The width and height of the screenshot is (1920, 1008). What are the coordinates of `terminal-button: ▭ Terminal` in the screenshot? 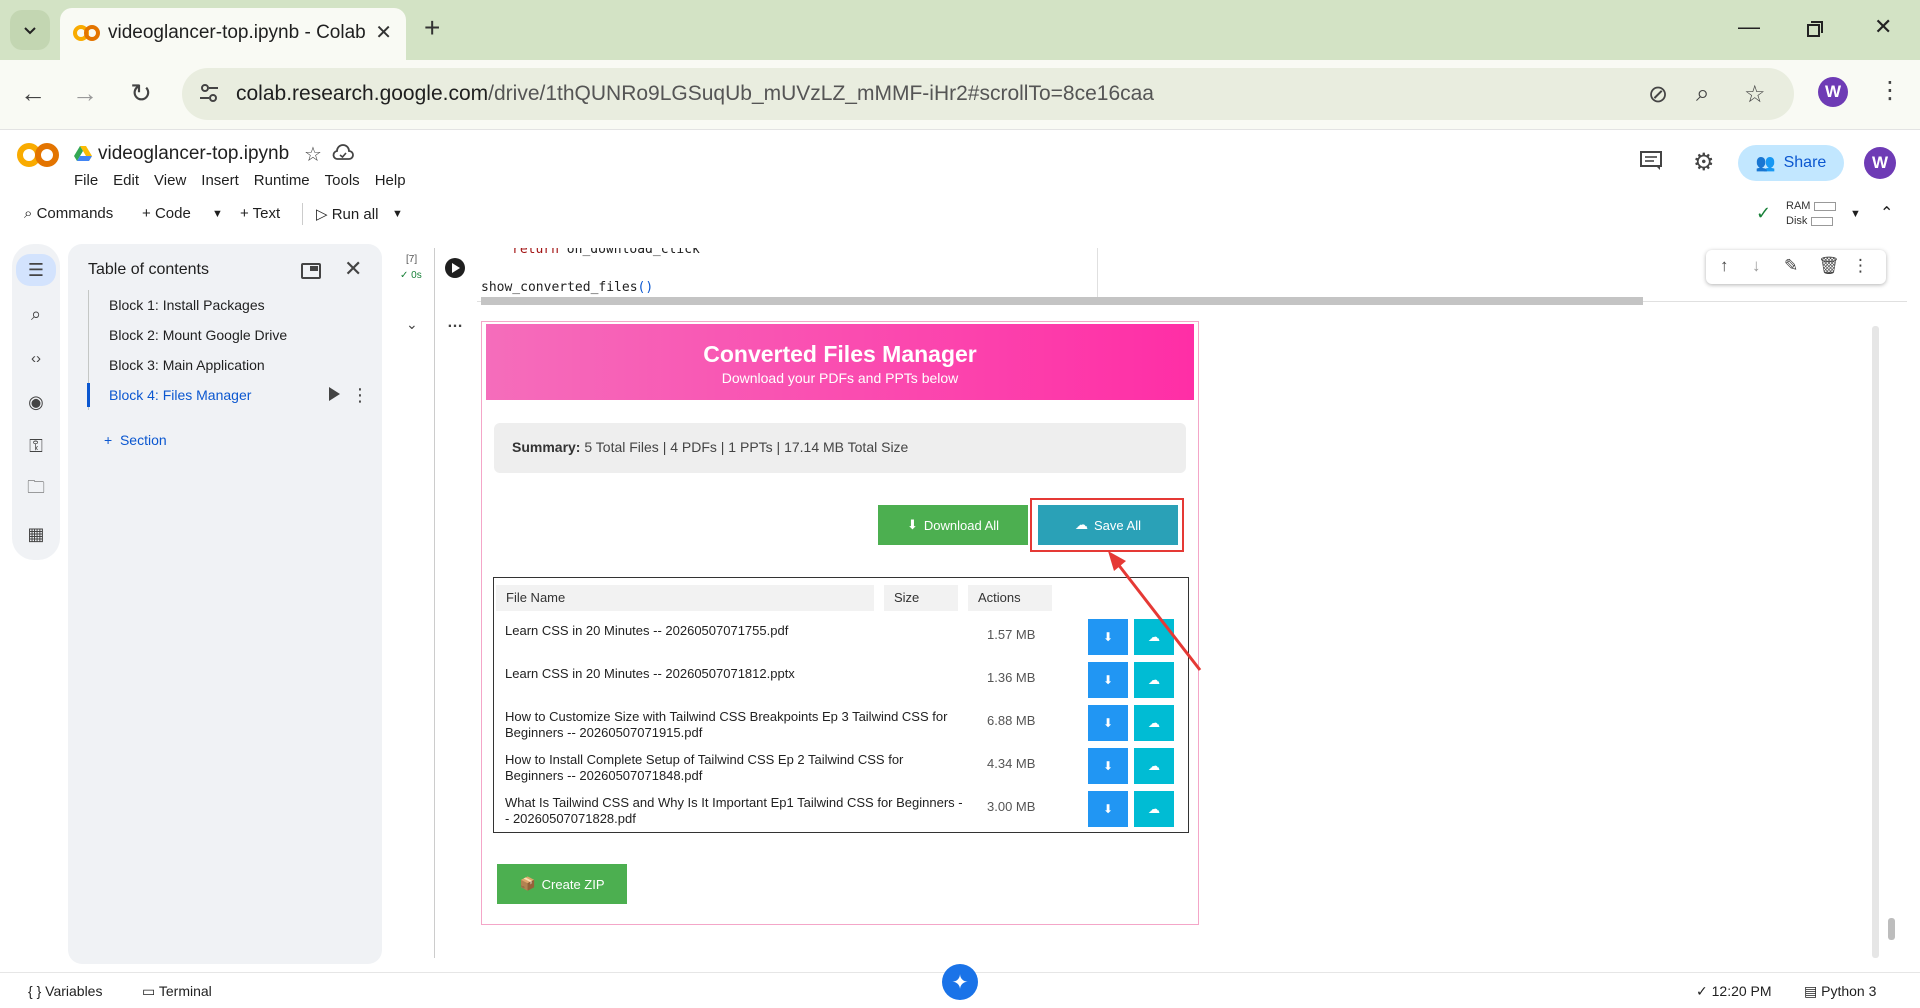 It's located at (177, 991).